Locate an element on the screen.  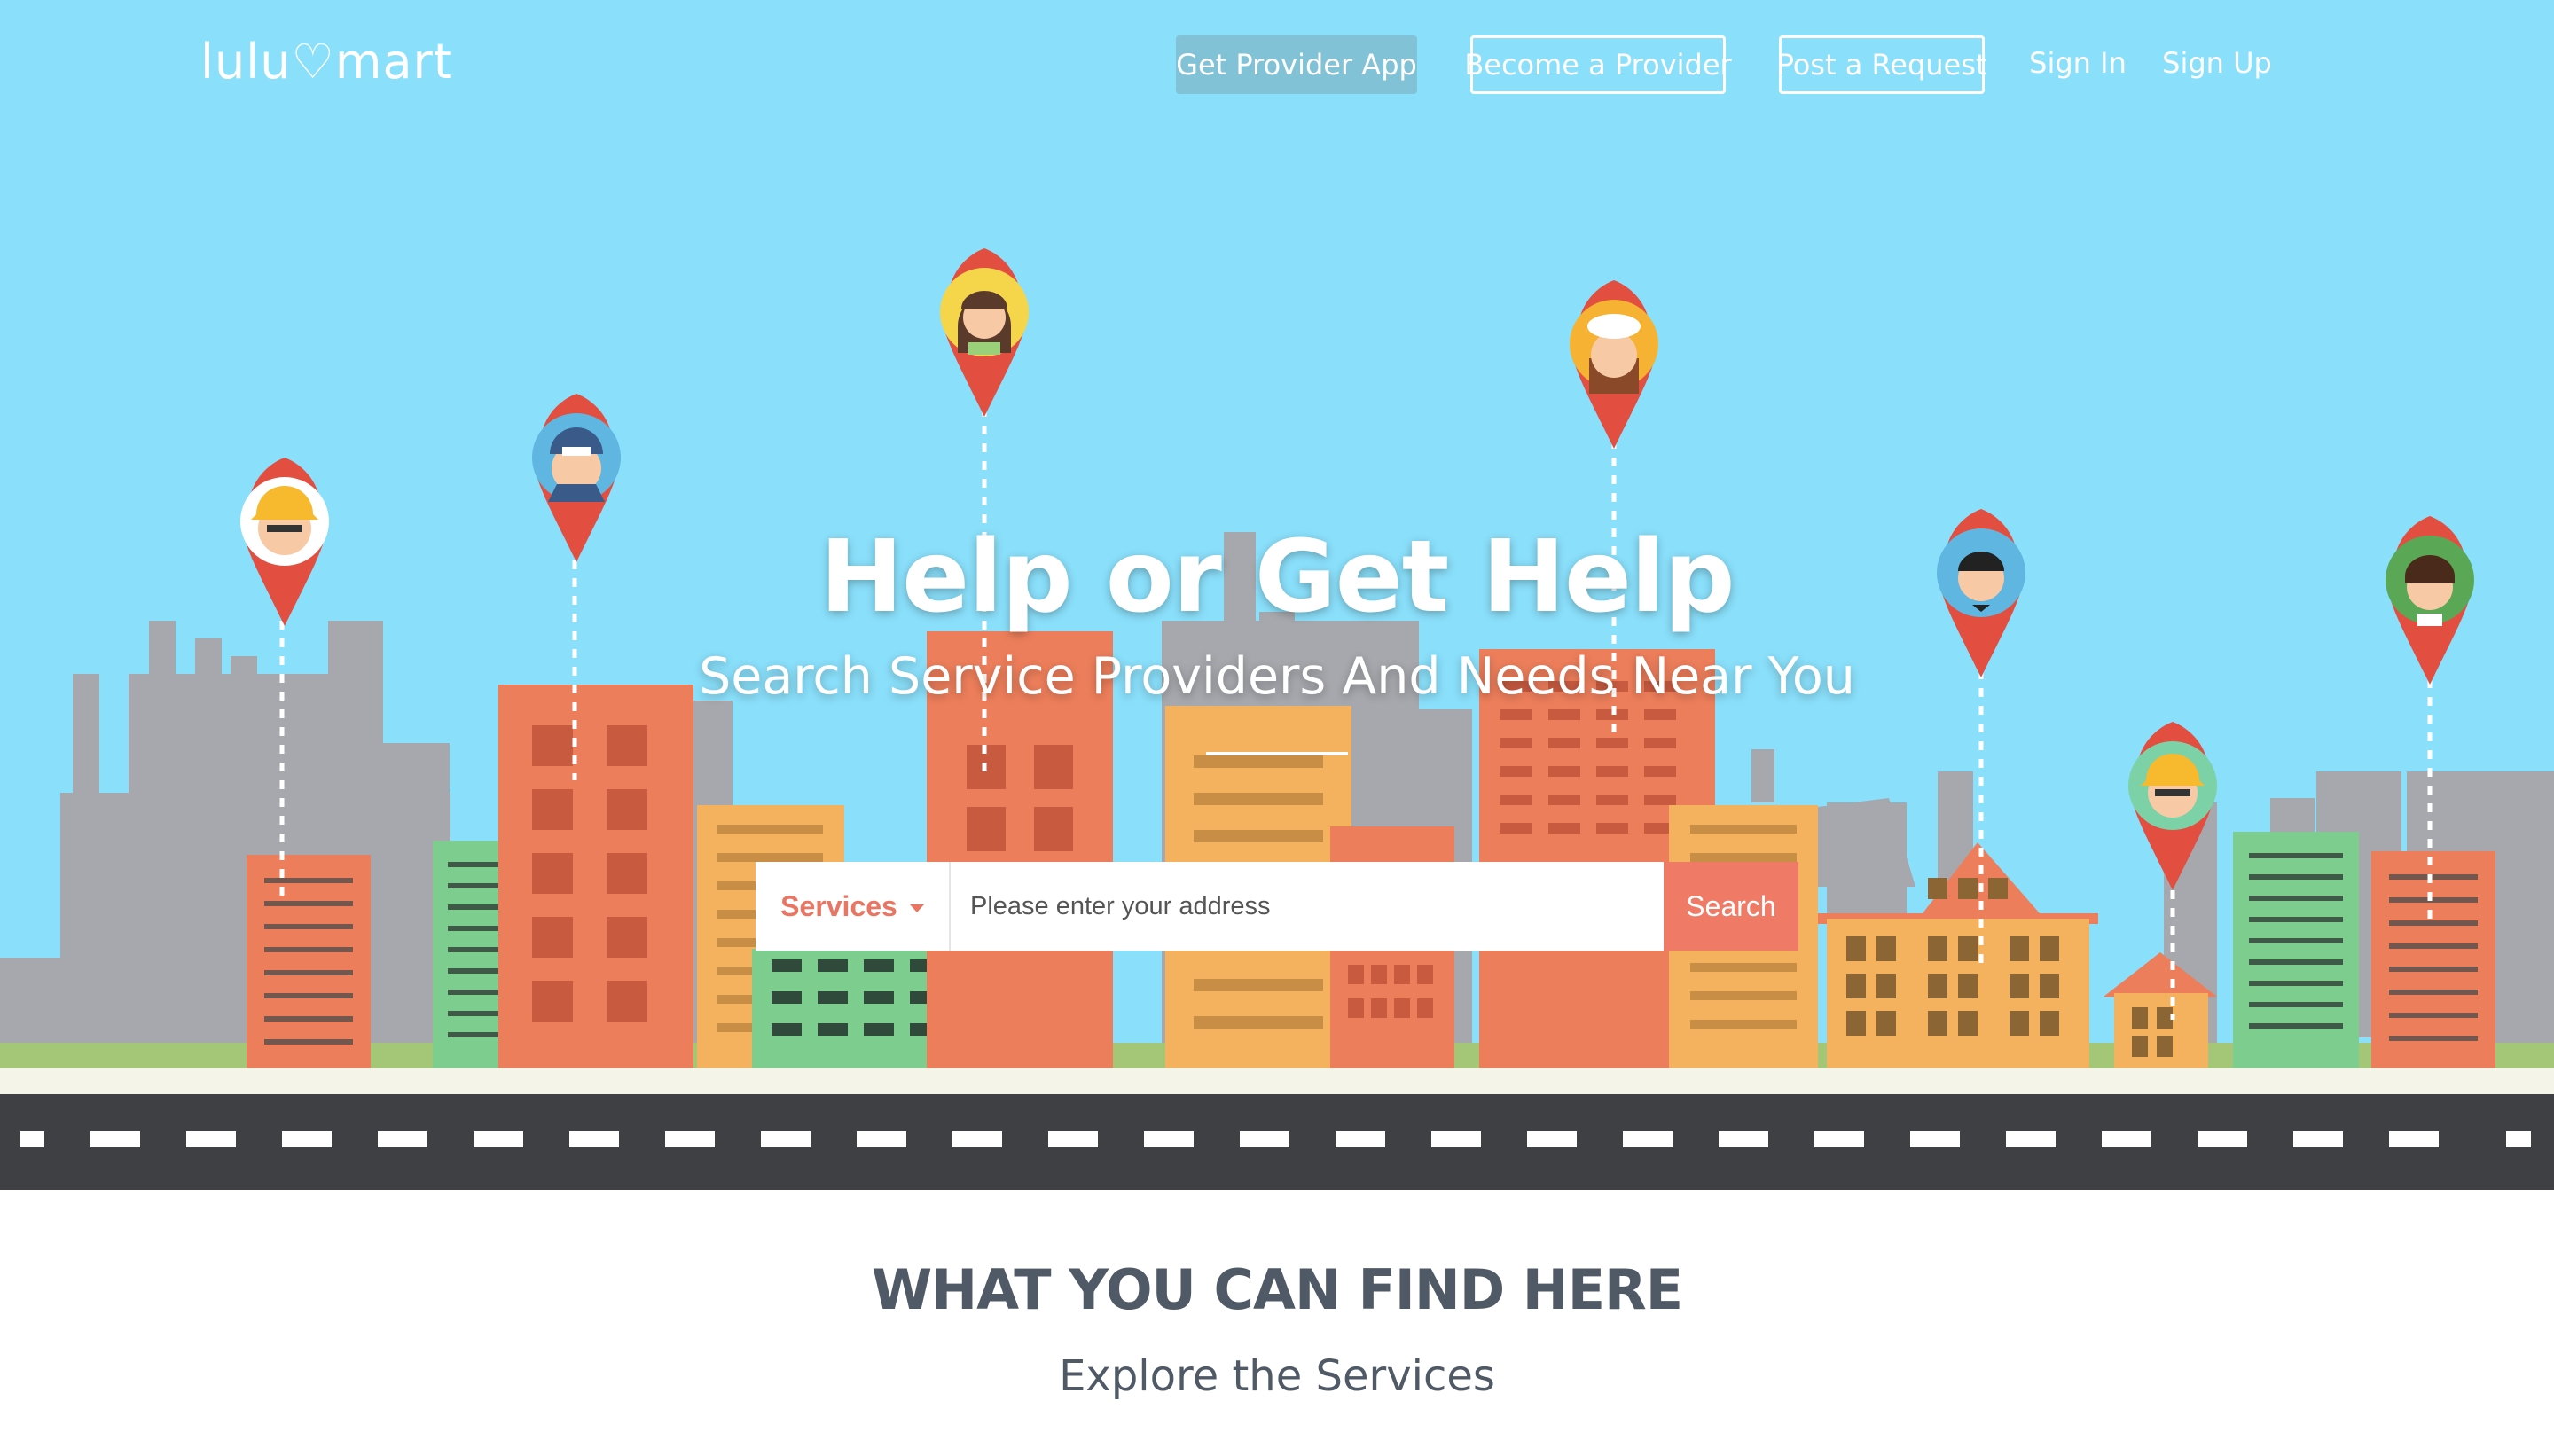
category-dropdown-label: Services is located at coordinates (838, 905).